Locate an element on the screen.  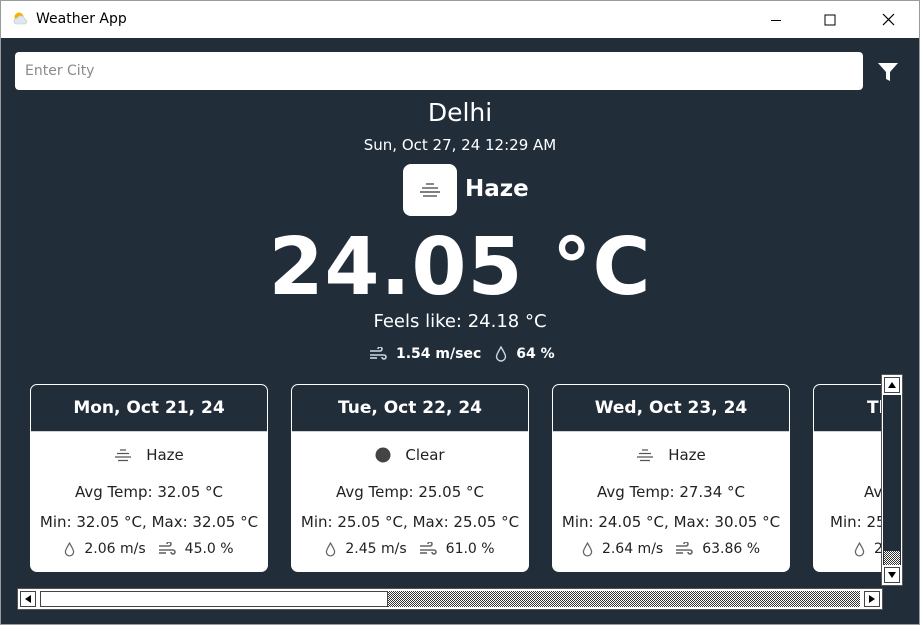
scroll-right-button is located at coordinates (872, 599).